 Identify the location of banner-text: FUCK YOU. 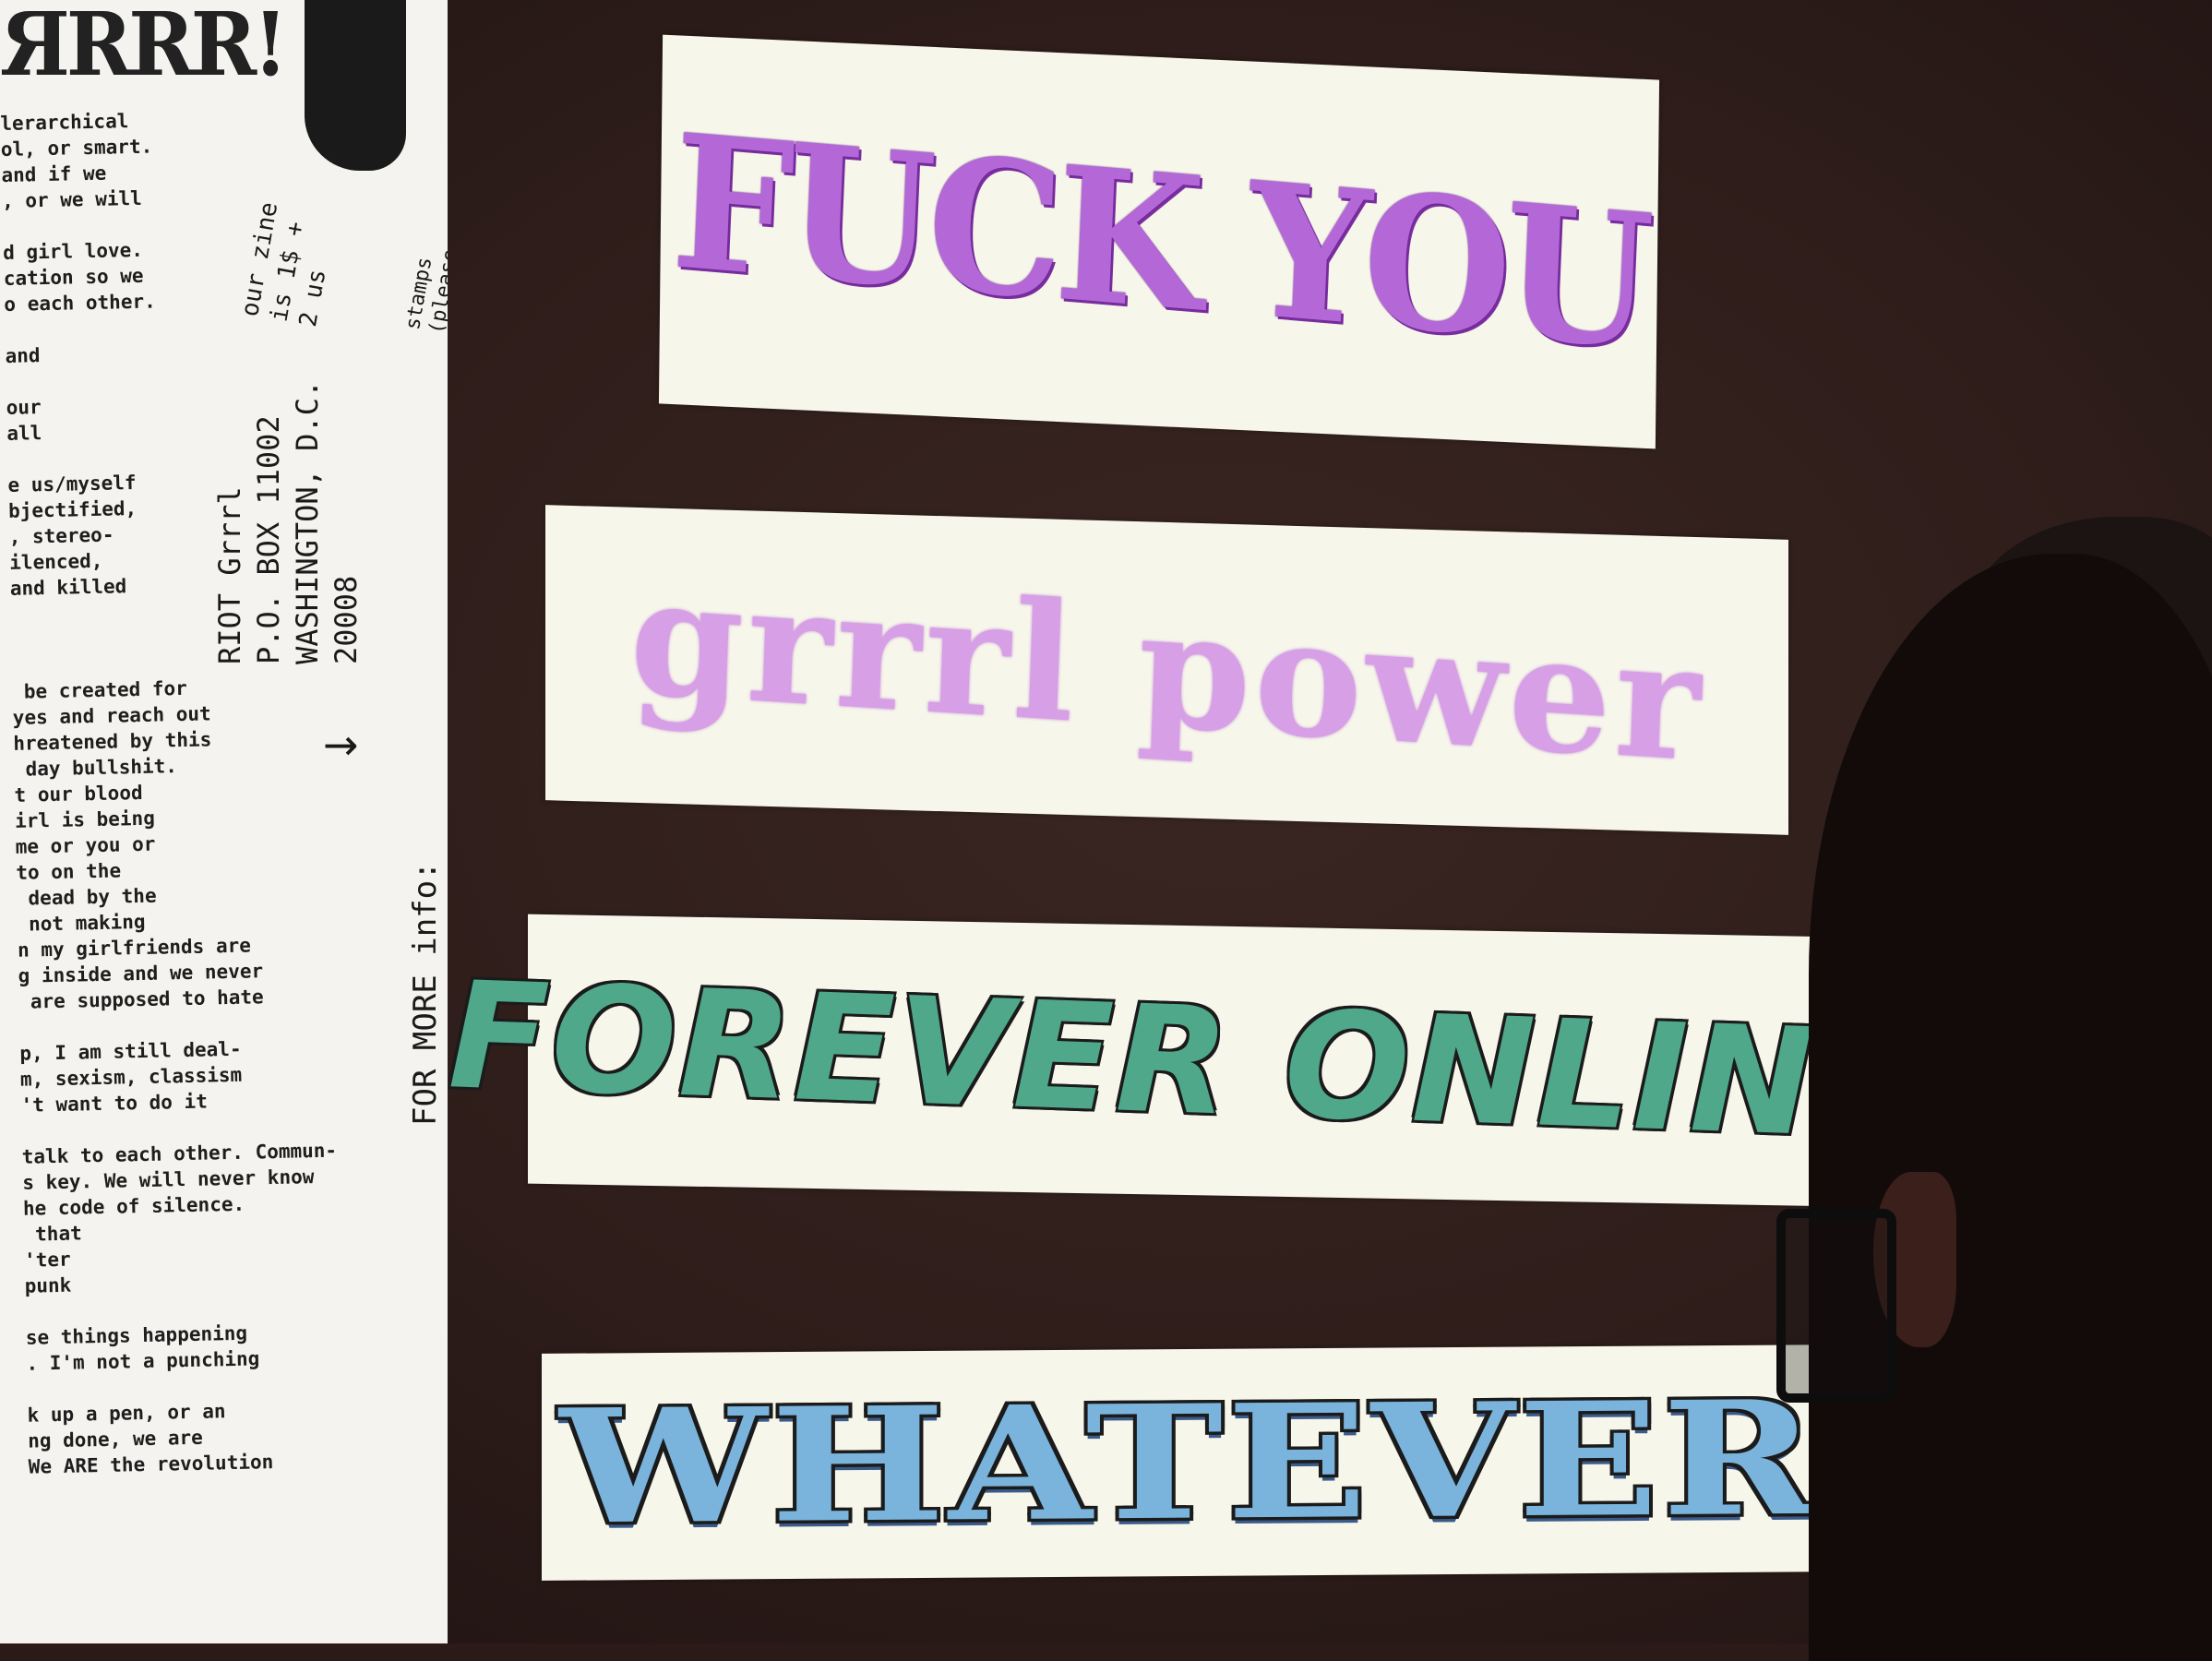
(1159, 241).